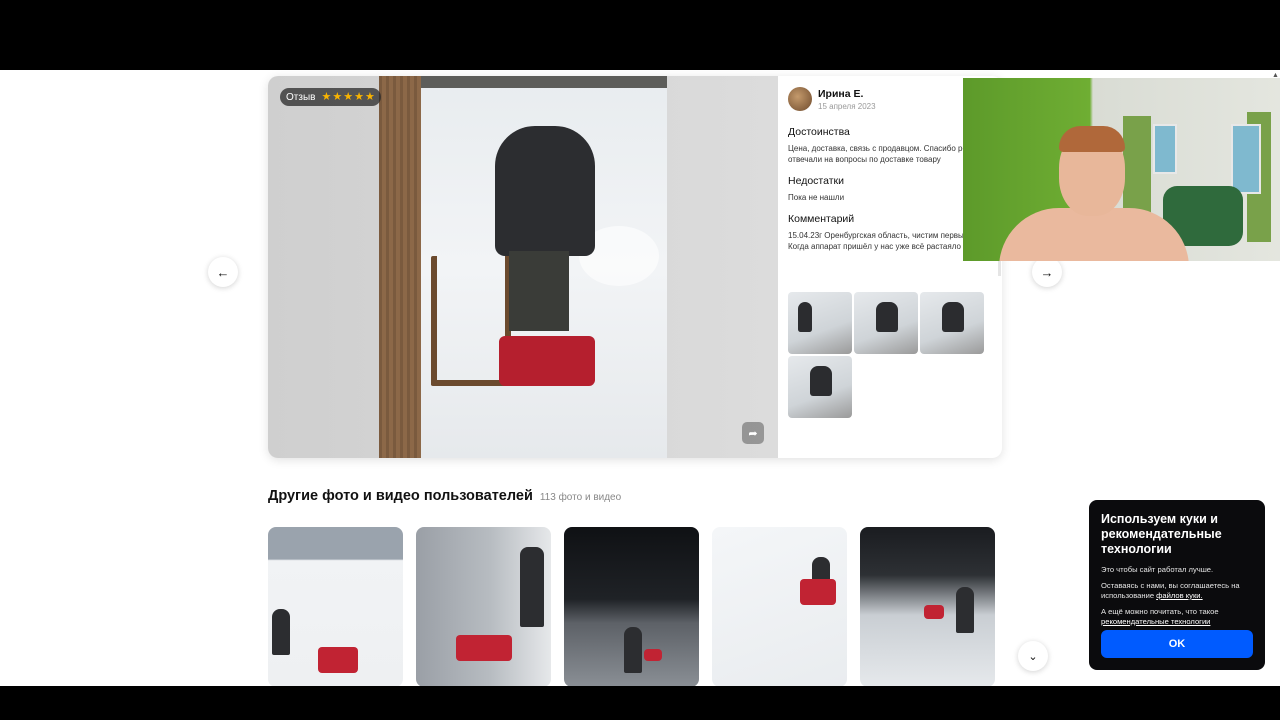 This screenshot has height=720, width=1280. What do you see at coordinates (1155, 621) in the screenshot?
I see `recommendation-tech-link: рекомендательные технологии` at bounding box center [1155, 621].